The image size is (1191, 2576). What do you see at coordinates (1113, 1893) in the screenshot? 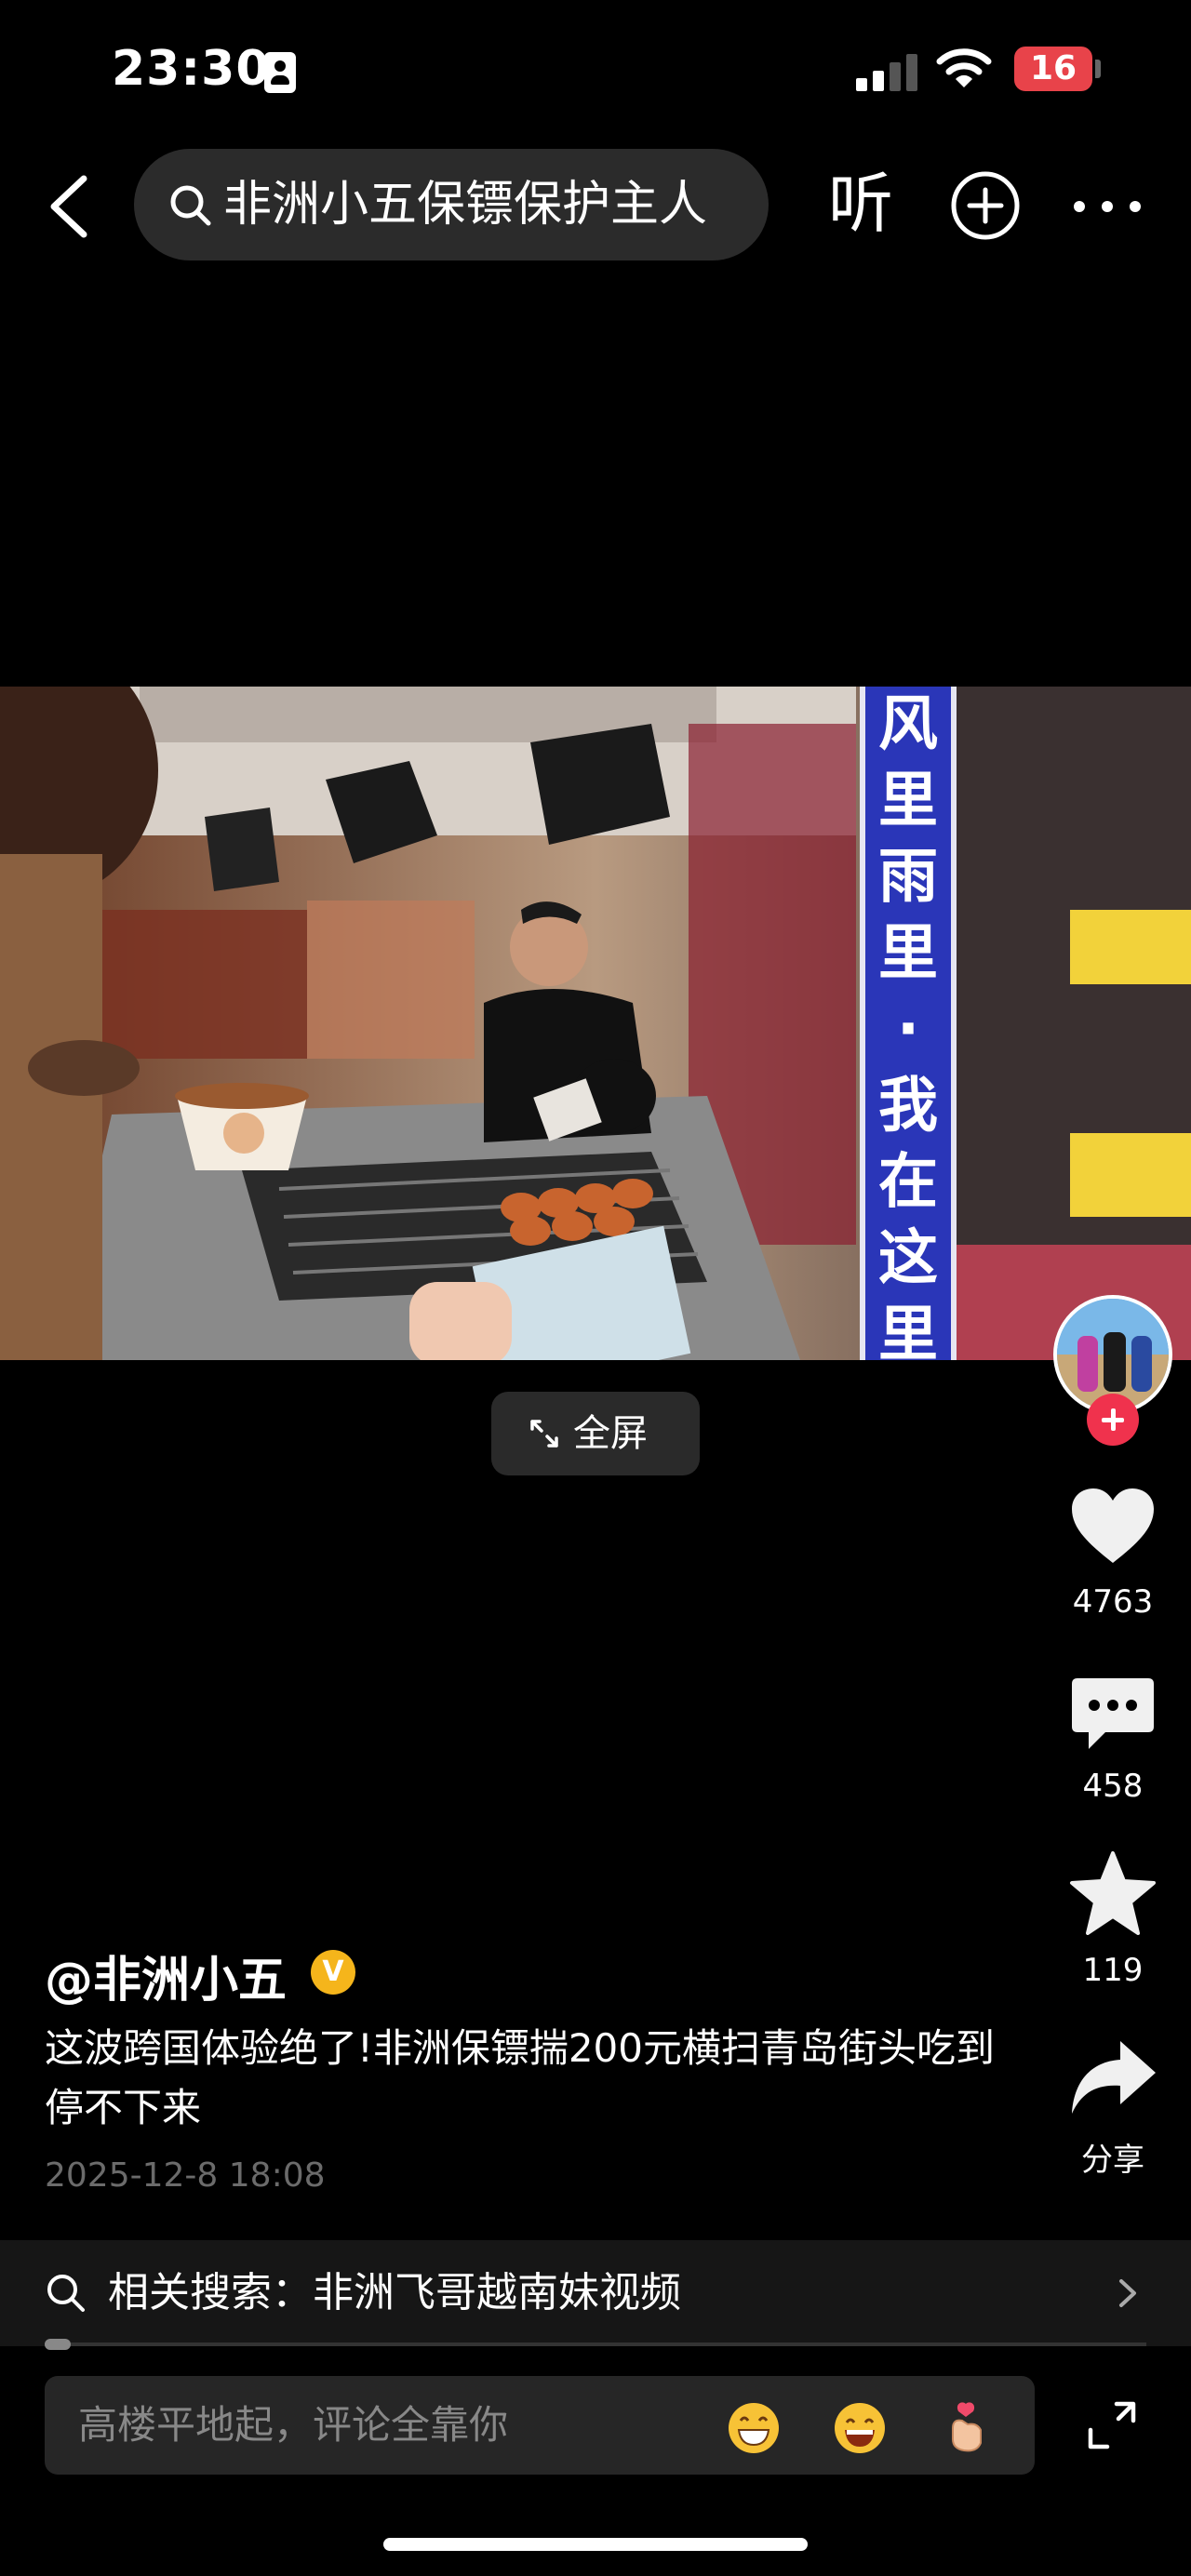
I see `star-favorite-icon` at bounding box center [1113, 1893].